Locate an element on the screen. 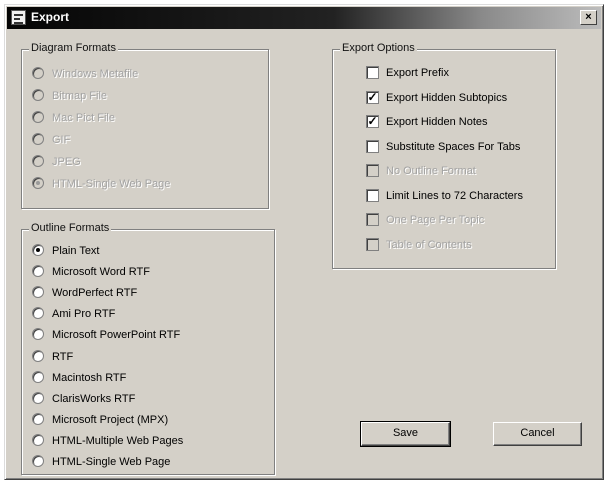 The image size is (609, 485). outline-format-label: Ami Pro RTF is located at coordinates (84, 314).